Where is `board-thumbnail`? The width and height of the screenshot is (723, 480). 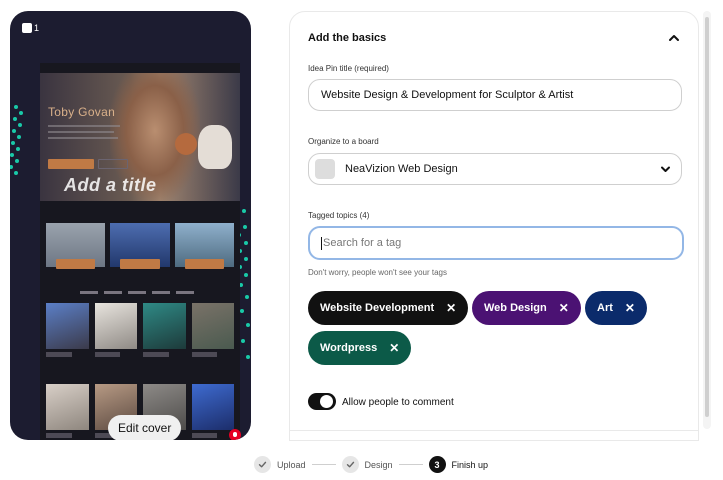
board-thumbnail is located at coordinates (325, 169).